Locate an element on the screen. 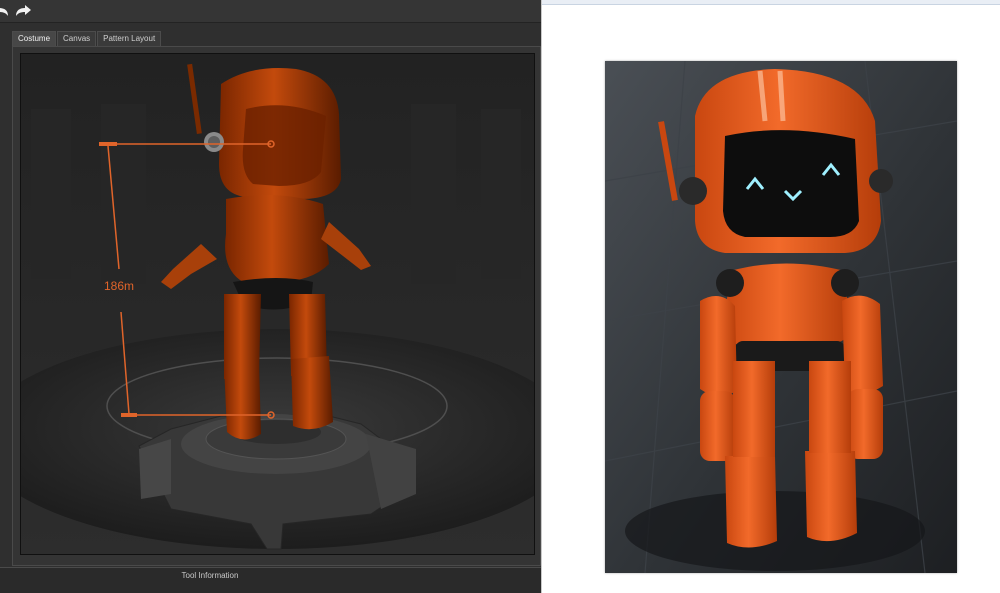  tab-bar: Costume Canvas Pattern Layout is located at coordinates (87, 38).